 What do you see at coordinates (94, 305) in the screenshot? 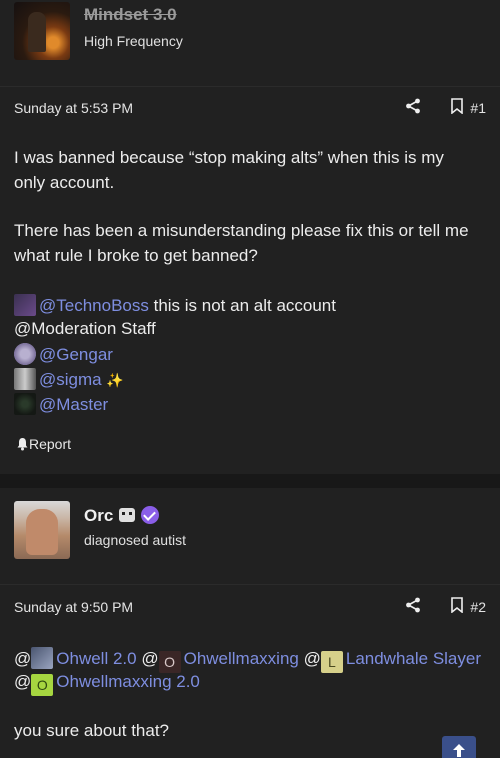
I see `mention-technoboss: @TechnoBoss` at bounding box center [94, 305].